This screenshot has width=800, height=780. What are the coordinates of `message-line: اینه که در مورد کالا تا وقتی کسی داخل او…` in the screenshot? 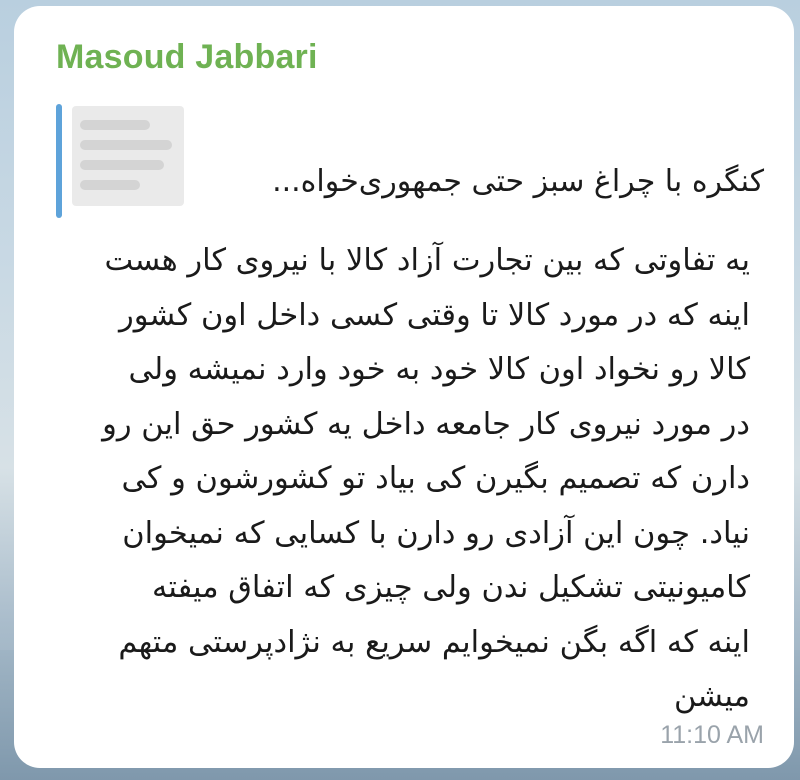 It's located at (434, 315).